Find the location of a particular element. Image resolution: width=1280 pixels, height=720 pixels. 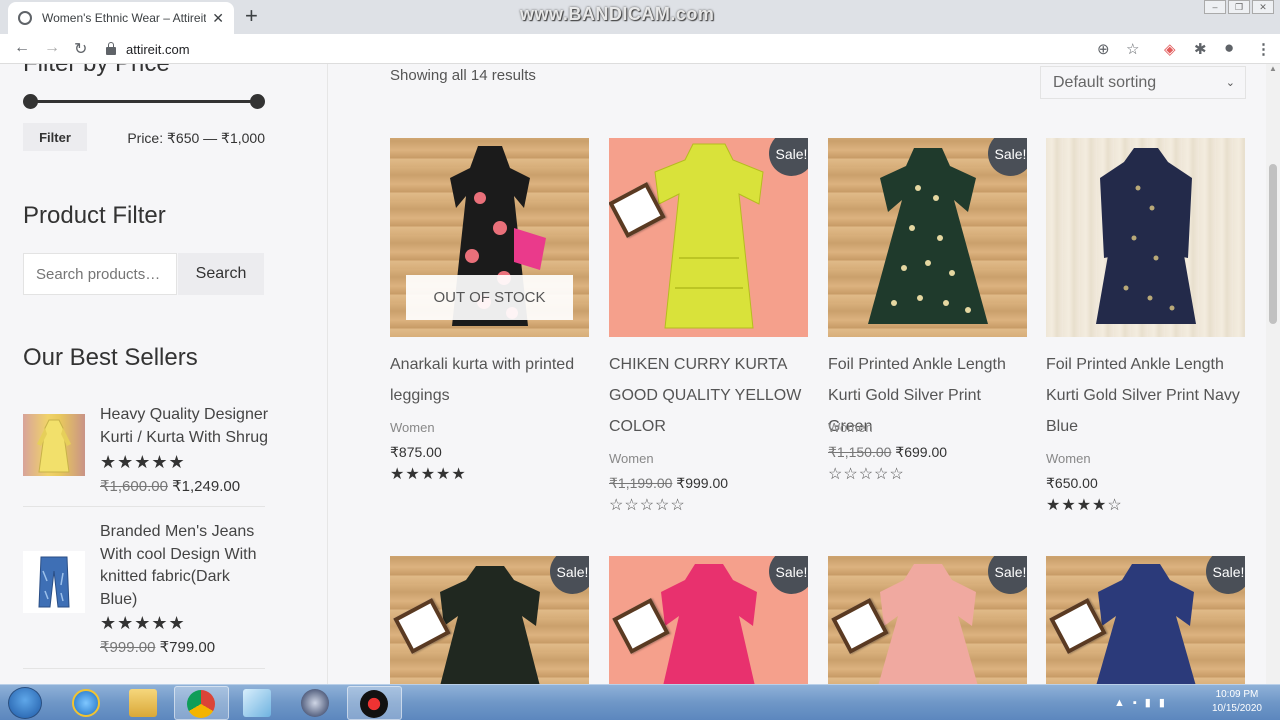

vertical-scrollbar: ▲ is located at coordinates (1273, 374).